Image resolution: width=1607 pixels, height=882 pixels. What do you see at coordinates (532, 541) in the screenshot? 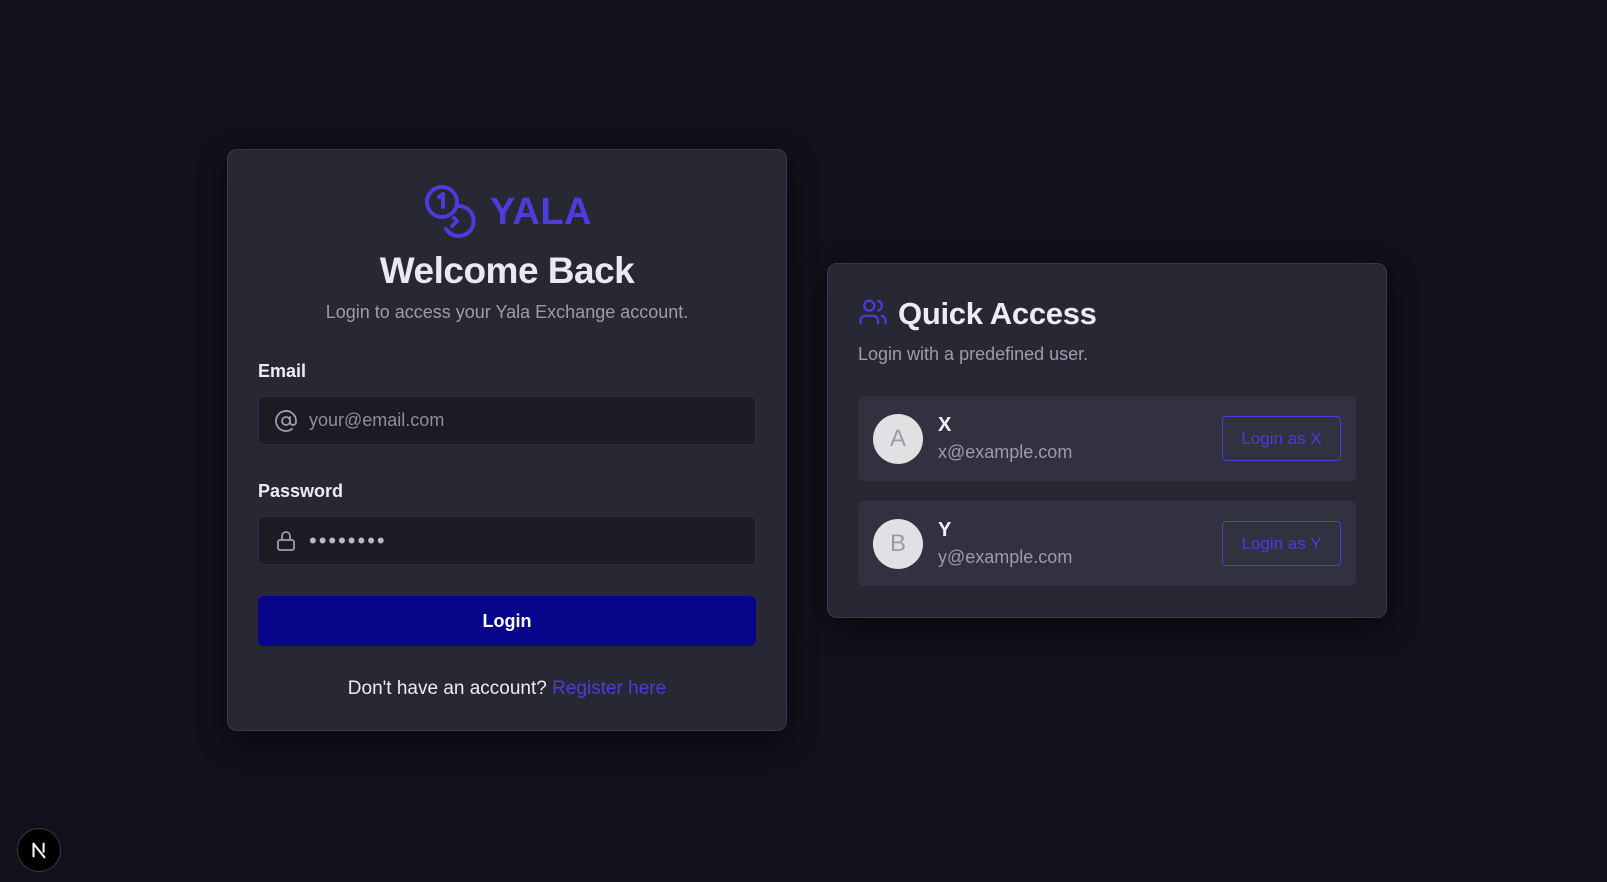
I see `password-input: ••••••••` at bounding box center [532, 541].